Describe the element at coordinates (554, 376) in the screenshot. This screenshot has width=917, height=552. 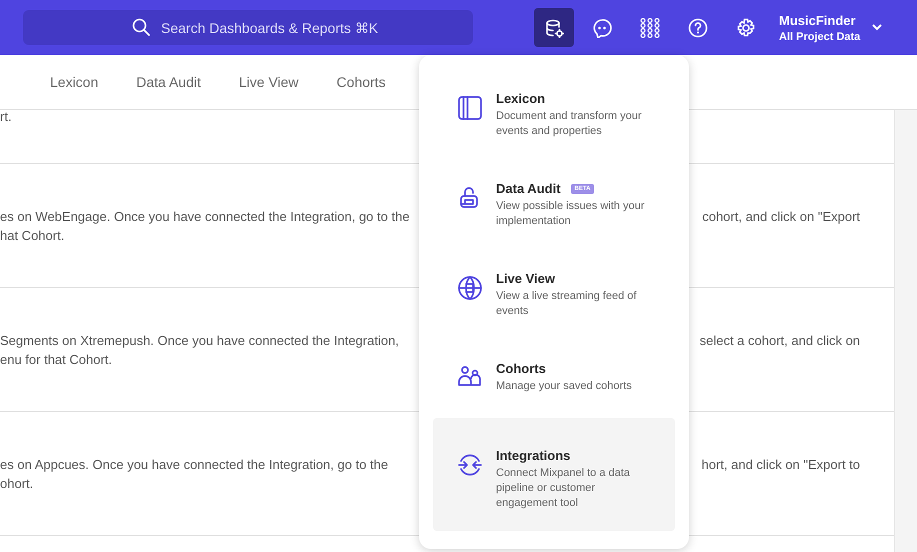
I see `menu-item: Cohorts Manage your saved cohorts` at that location.